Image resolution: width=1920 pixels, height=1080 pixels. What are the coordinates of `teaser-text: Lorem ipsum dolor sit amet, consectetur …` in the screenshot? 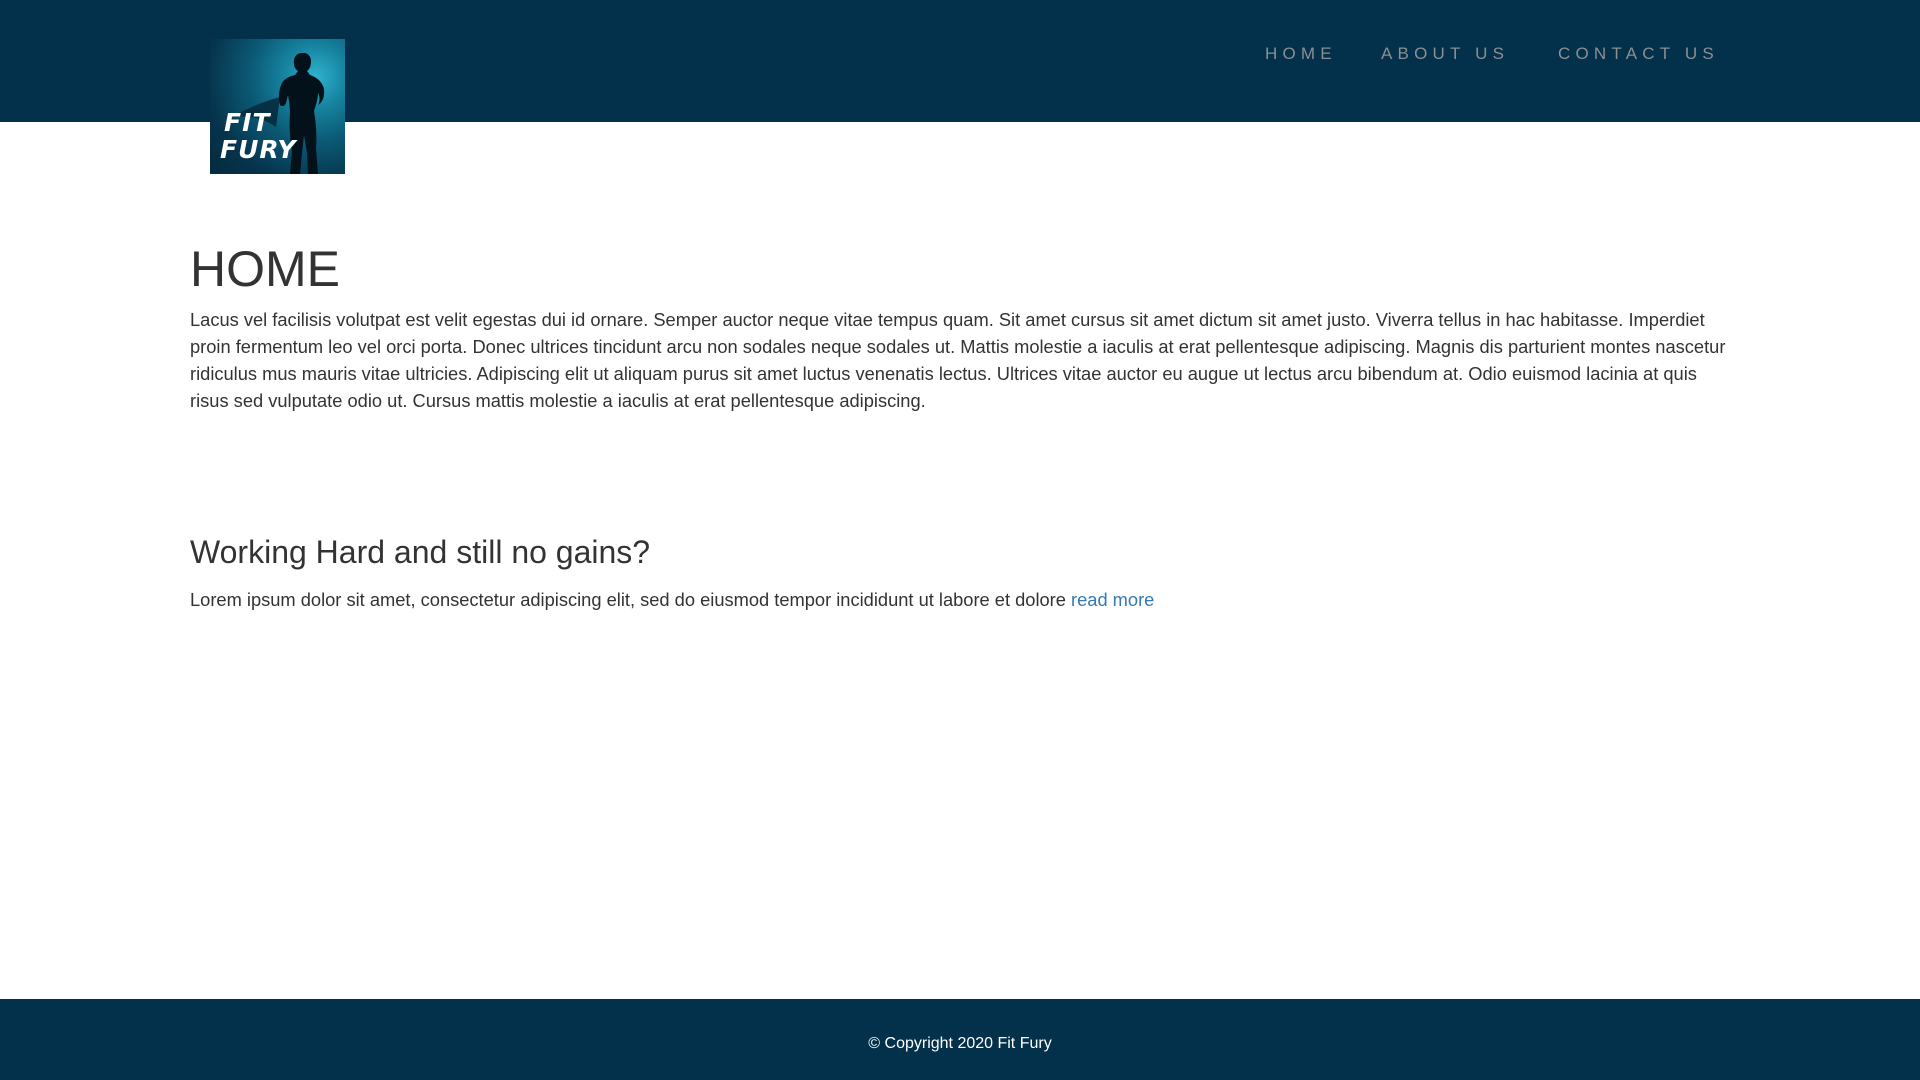 It's located at (631, 599).